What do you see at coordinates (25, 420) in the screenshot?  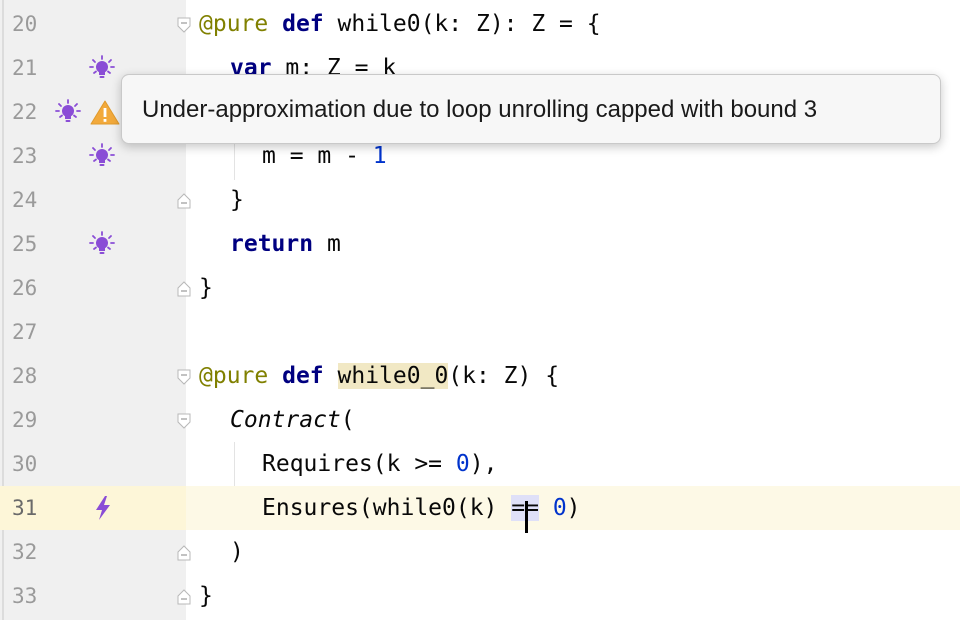 I see `line-number: 29` at bounding box center [25, 420].